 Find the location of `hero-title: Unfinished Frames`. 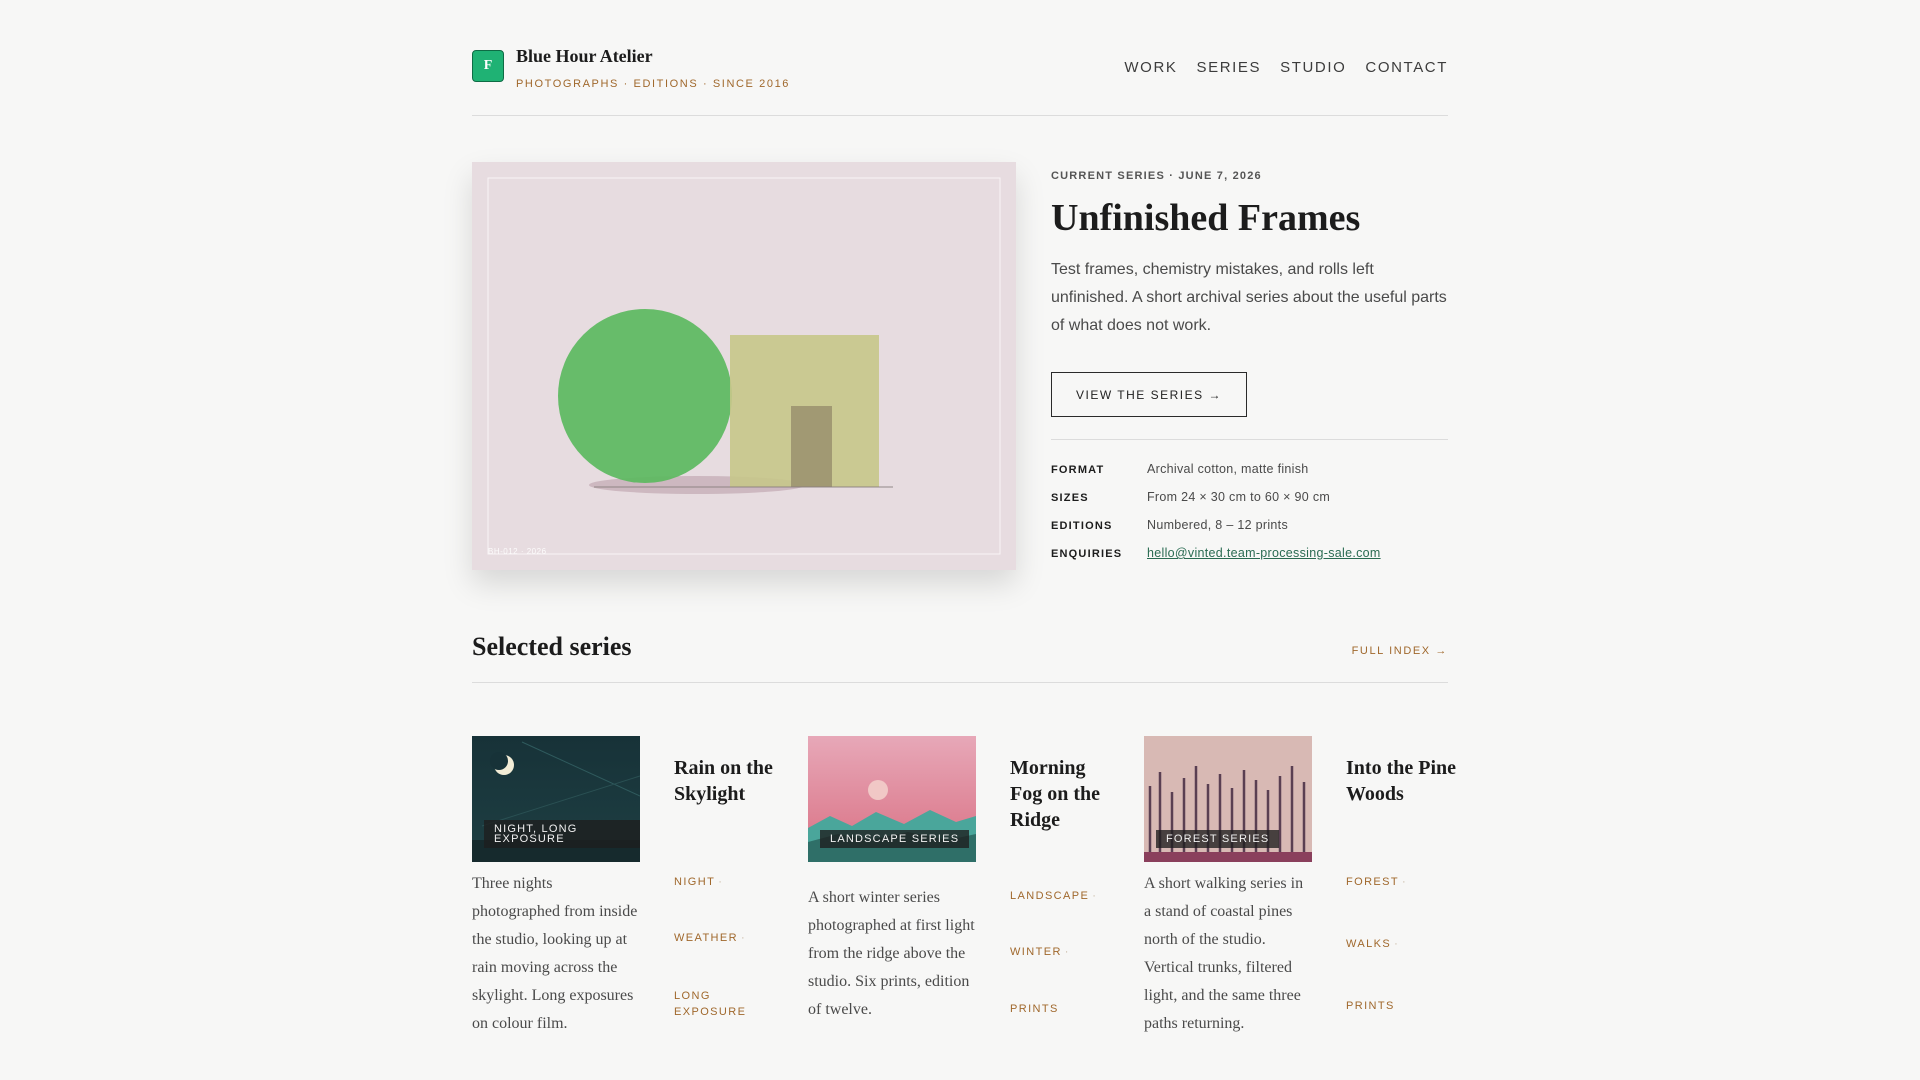

hero-title: Unfinished Frames is located at coordinates (1206, 218).